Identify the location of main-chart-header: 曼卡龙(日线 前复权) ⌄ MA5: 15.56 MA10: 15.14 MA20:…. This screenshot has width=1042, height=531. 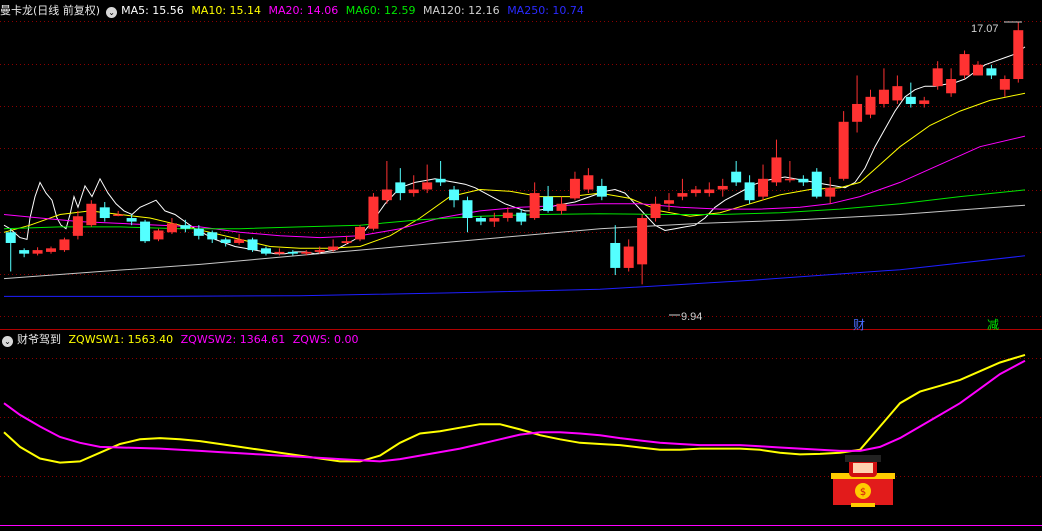
(294, 11).